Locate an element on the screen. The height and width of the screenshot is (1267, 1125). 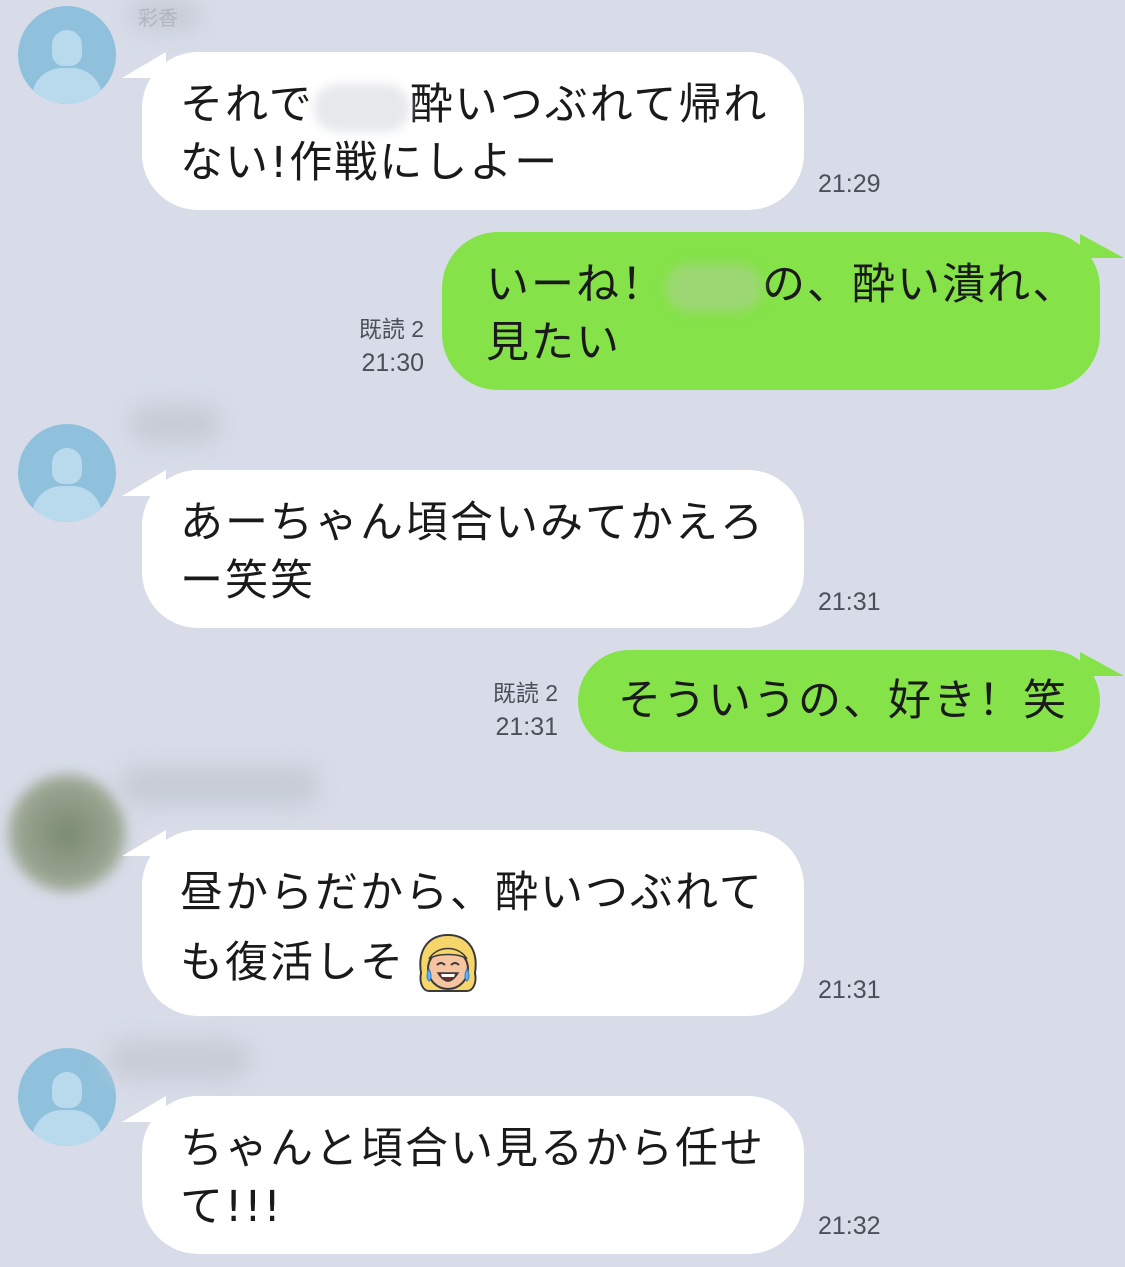
message-line: あーちゃん頃合いみてかえろ is located at coordinates (472, 523).